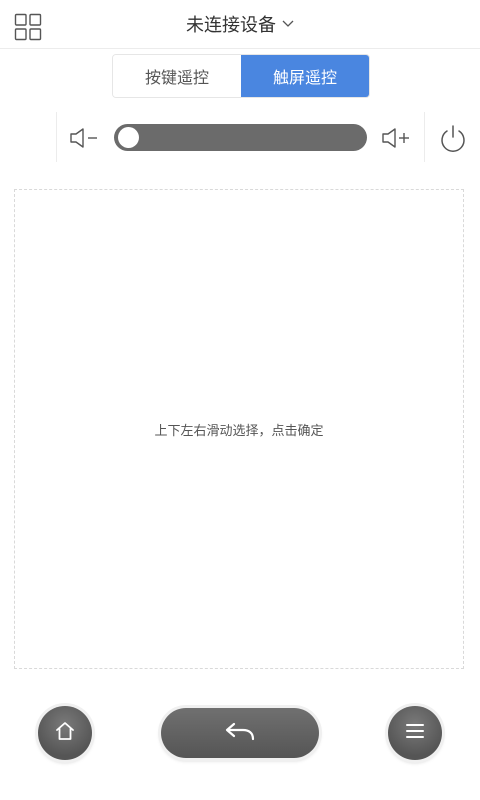 Image resolution: width=480 pixels, height=800 pixels. I want to click on tab-key-remote: 按键遥控, so click(177, 76).